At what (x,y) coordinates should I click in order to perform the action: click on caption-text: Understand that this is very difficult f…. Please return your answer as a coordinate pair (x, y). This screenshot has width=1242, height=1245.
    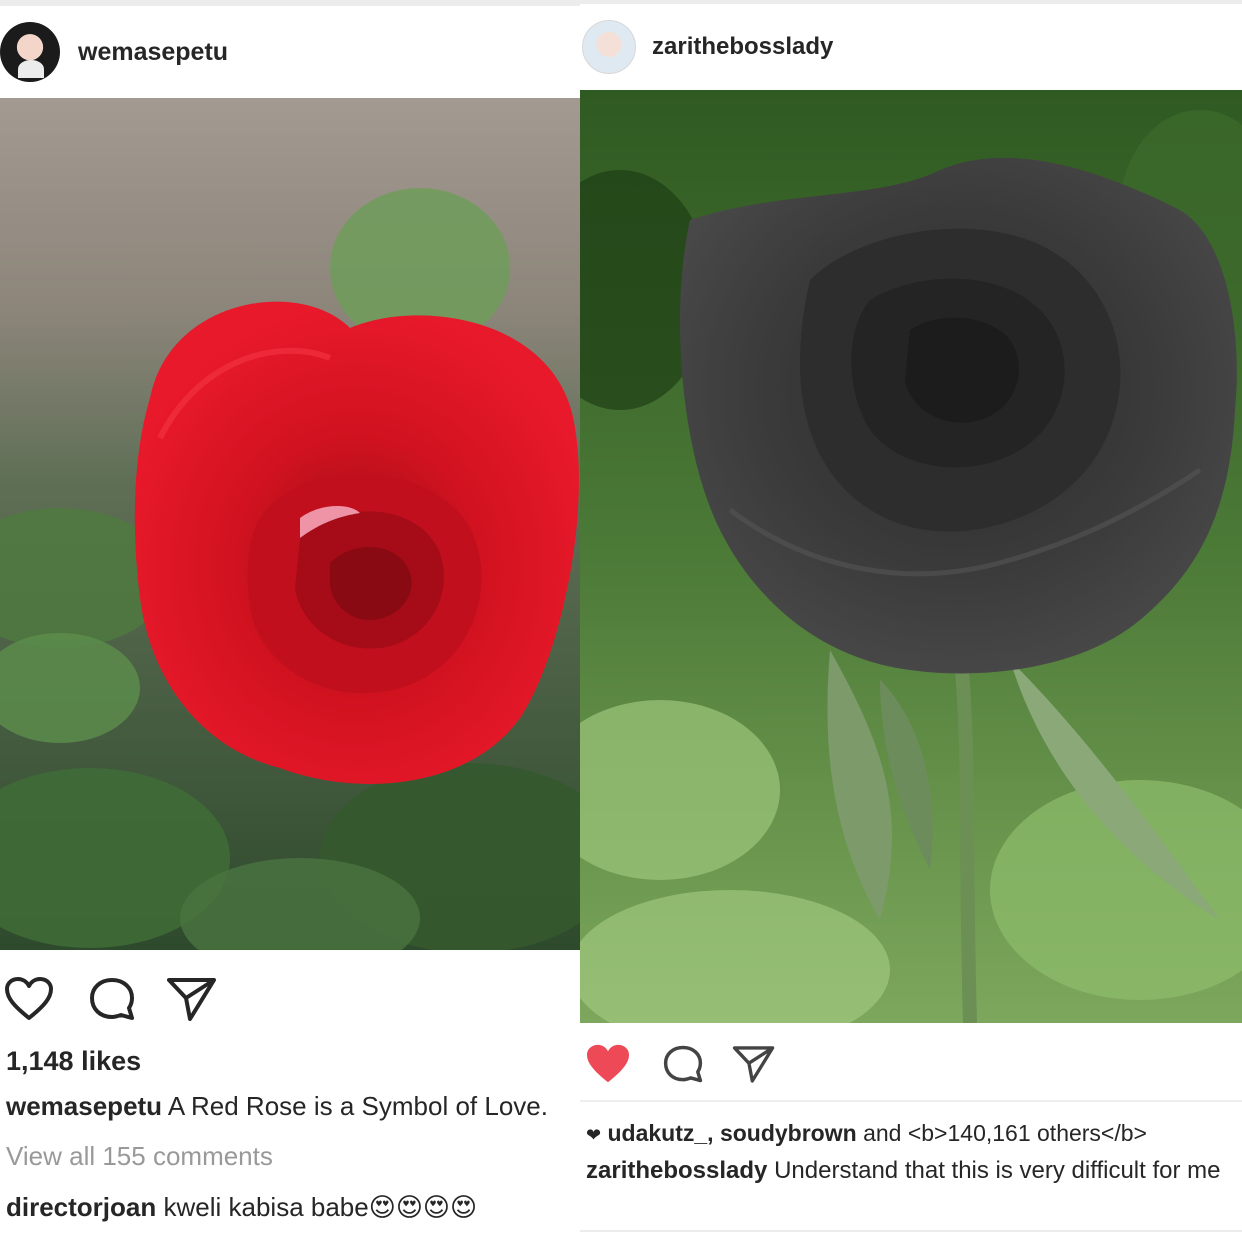
    Looking at the image, I should click on (997, 1170).